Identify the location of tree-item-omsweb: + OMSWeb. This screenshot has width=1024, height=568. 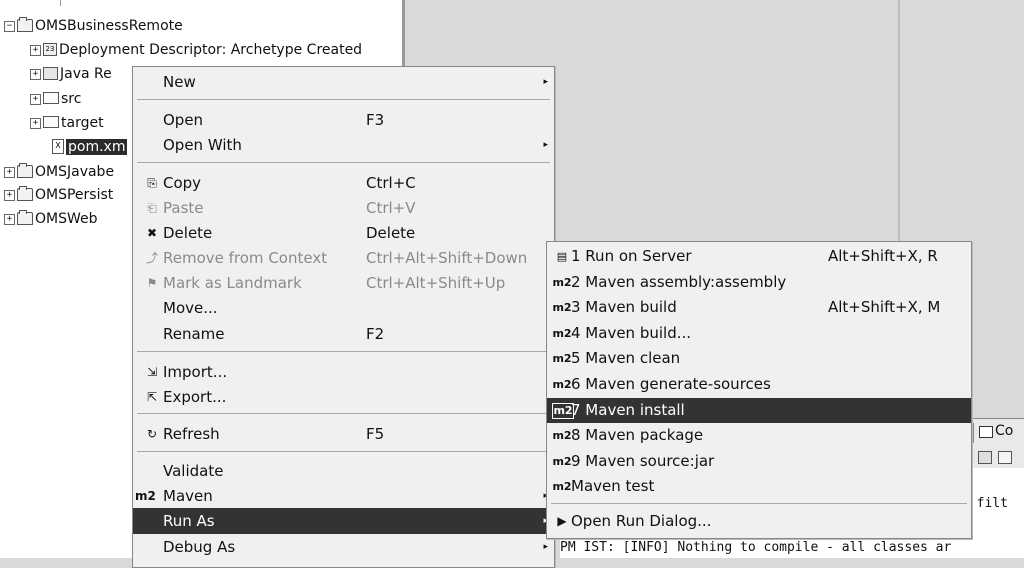
(51, 219).